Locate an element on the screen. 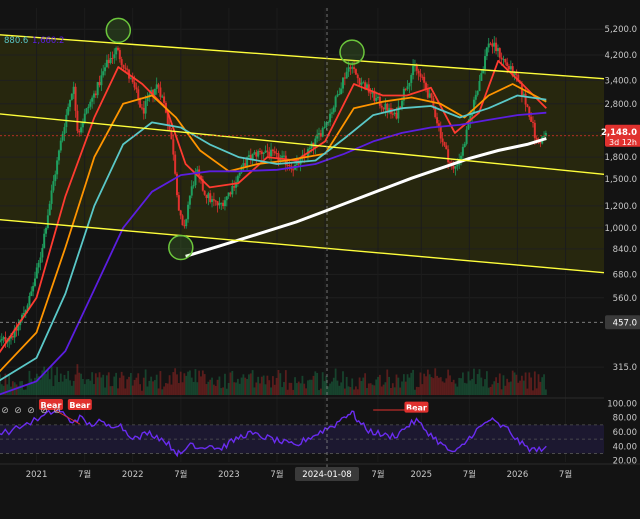 Image resolution: width=640 pixels, height=519 pixels. time-tick-label: 2026 is located at coordinates (518, 475).